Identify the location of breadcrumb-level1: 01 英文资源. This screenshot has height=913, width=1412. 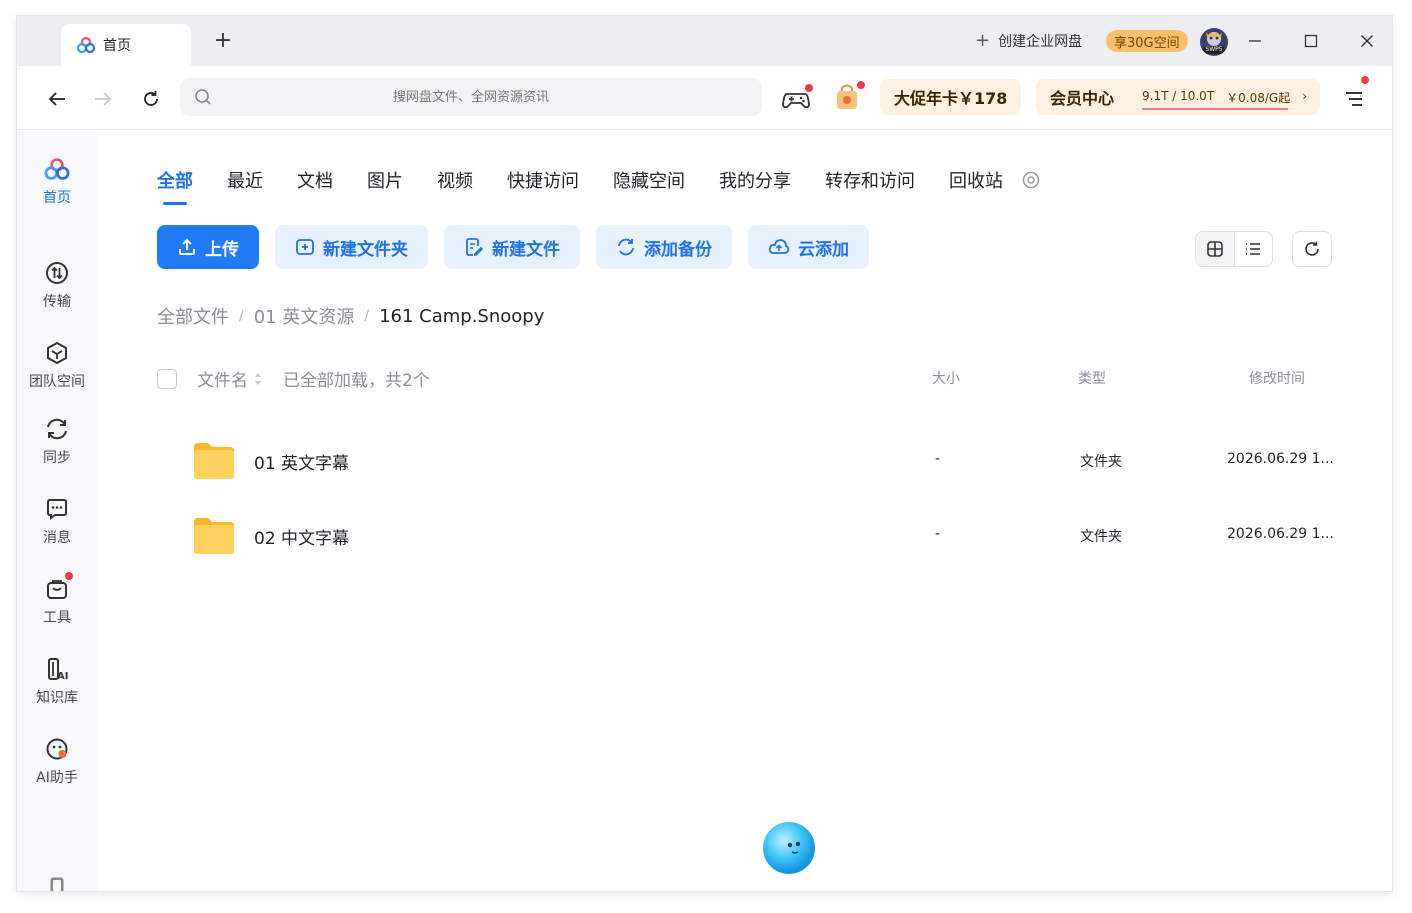
(304, 316).